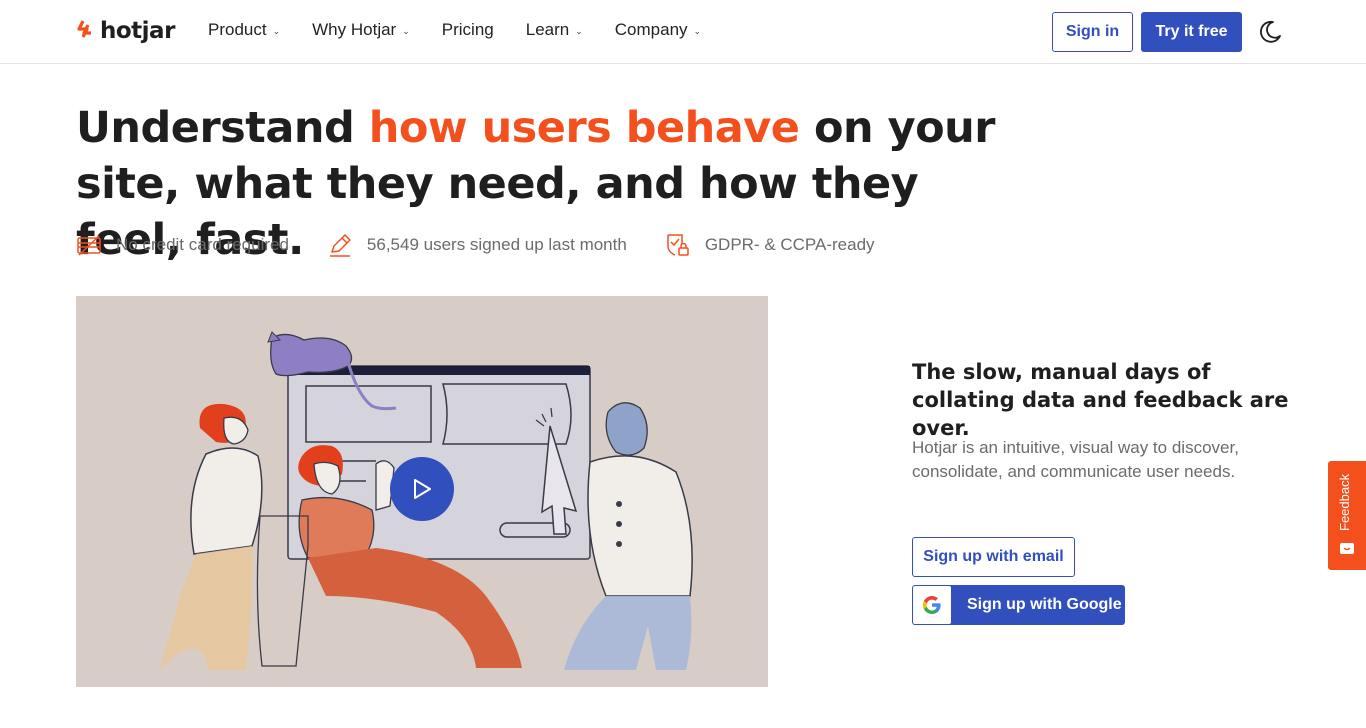  What do you see at coordinates (84, 29) in the screenshot?
I see `hotjar-logo-icon` at bounding box center [84, 29].